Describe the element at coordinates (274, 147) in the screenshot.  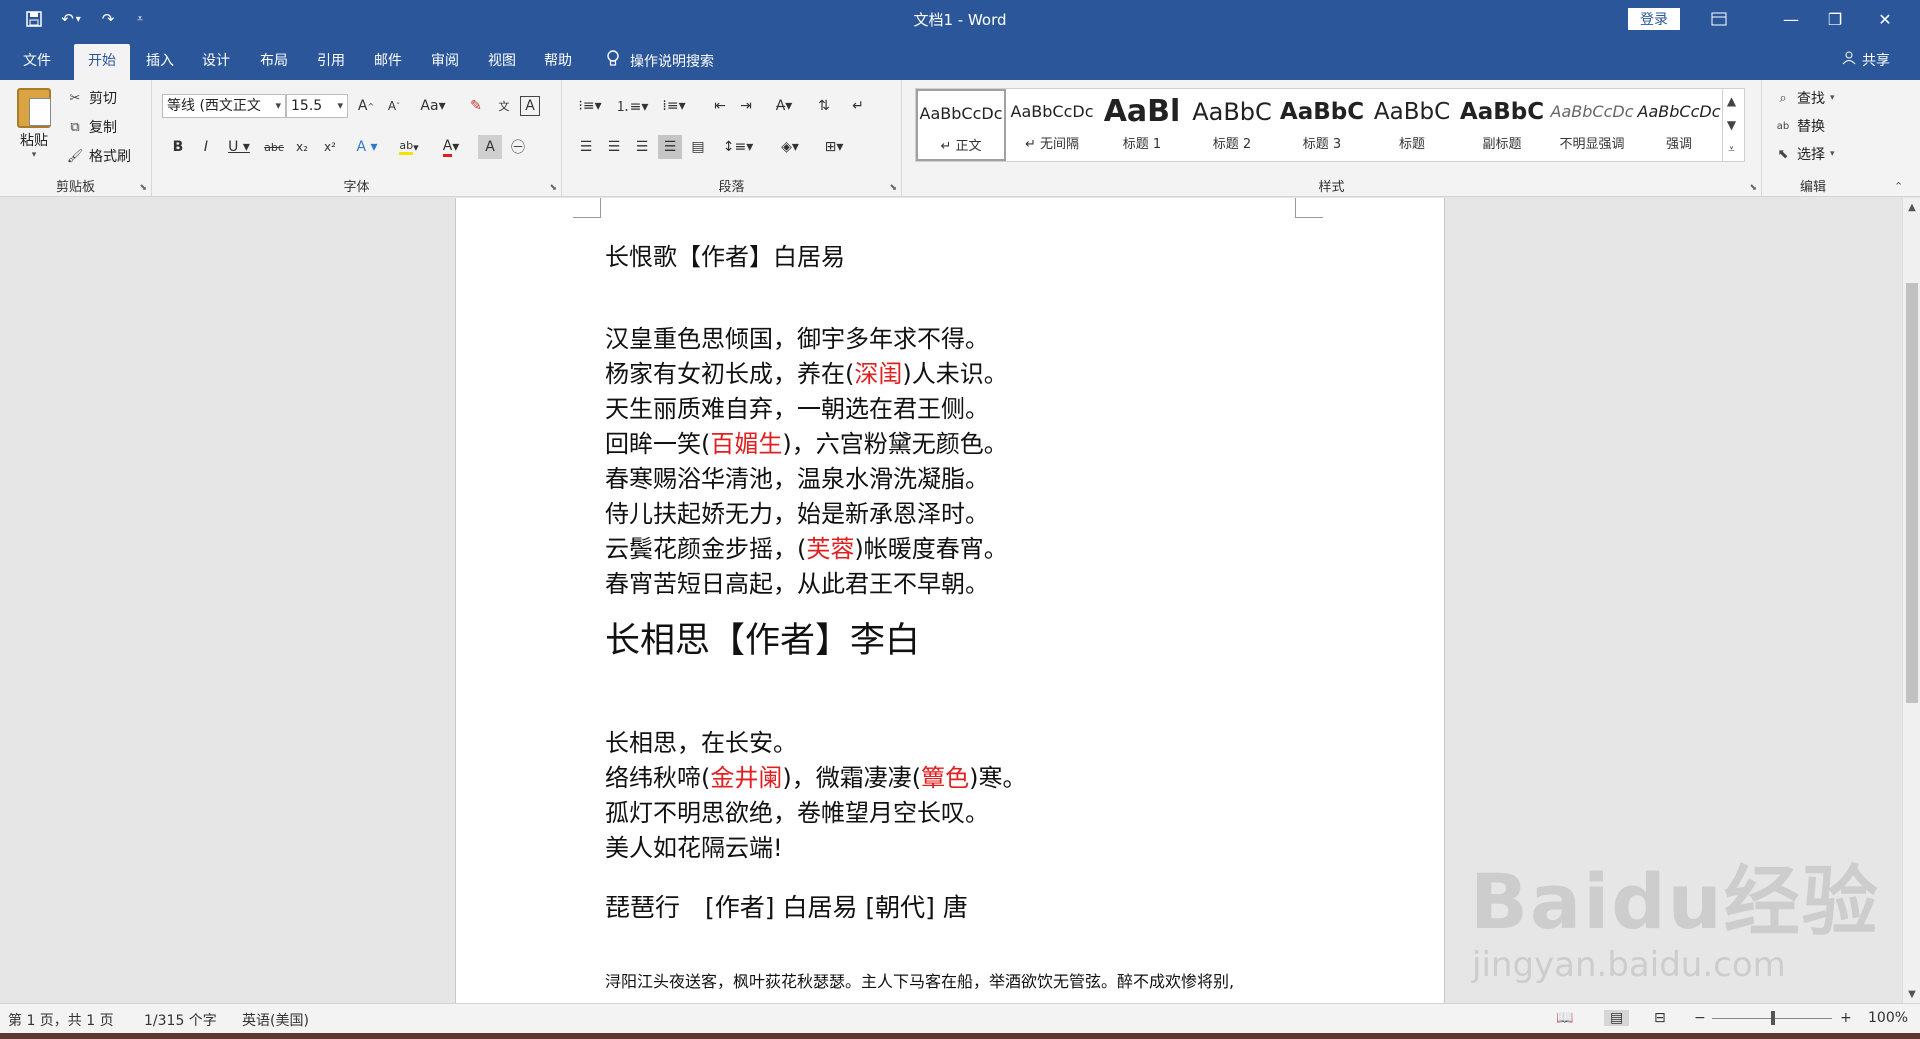
I see `strikethrough-icon: abc` at that location.